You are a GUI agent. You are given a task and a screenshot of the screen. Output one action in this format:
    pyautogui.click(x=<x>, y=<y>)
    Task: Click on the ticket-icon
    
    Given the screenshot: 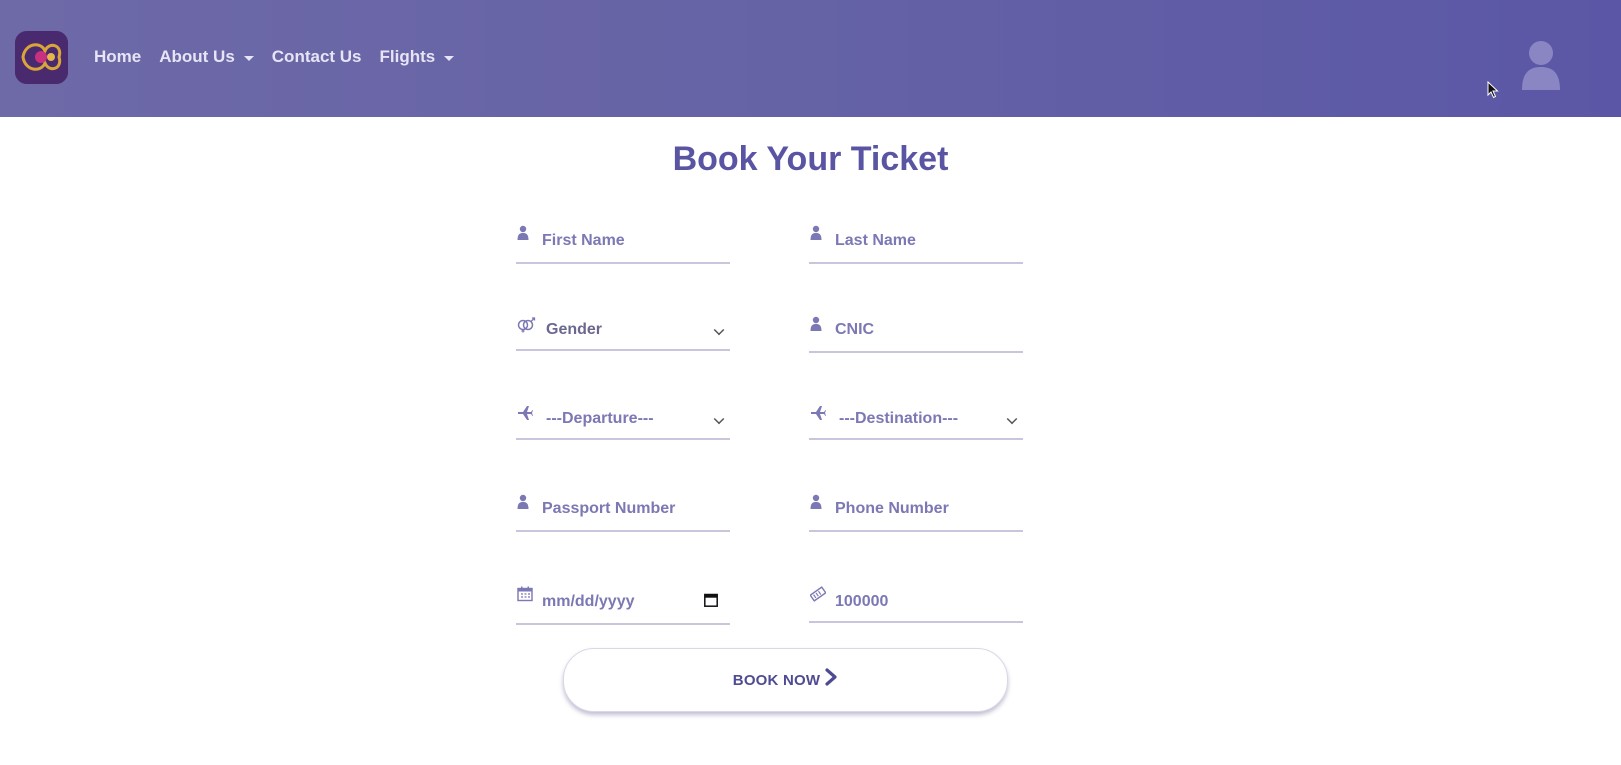 What is the action you would take?
    pyautogui.click(x=818, y=594)
    